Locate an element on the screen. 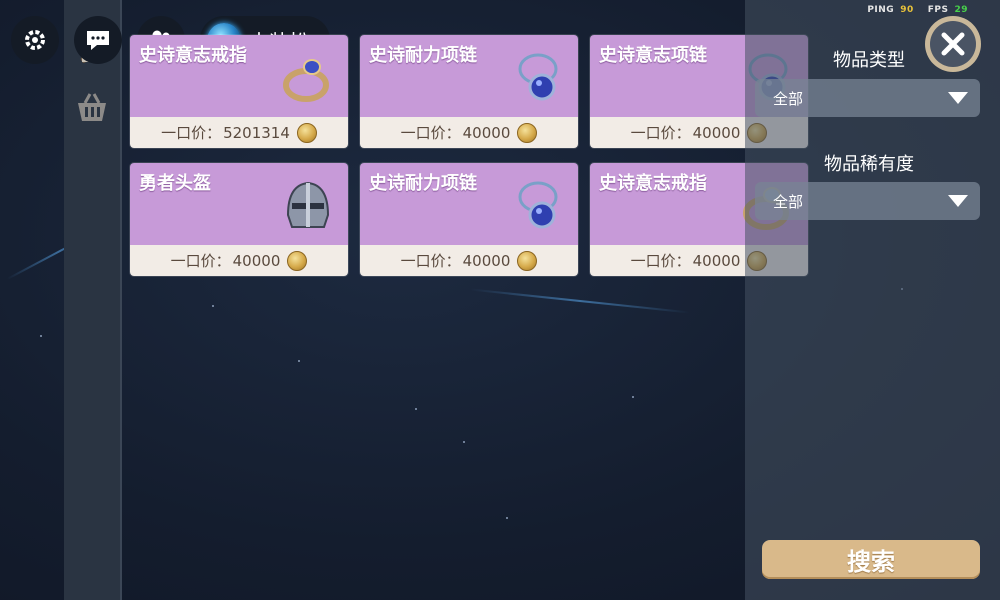  close-button is located at coordinates (953, 44).